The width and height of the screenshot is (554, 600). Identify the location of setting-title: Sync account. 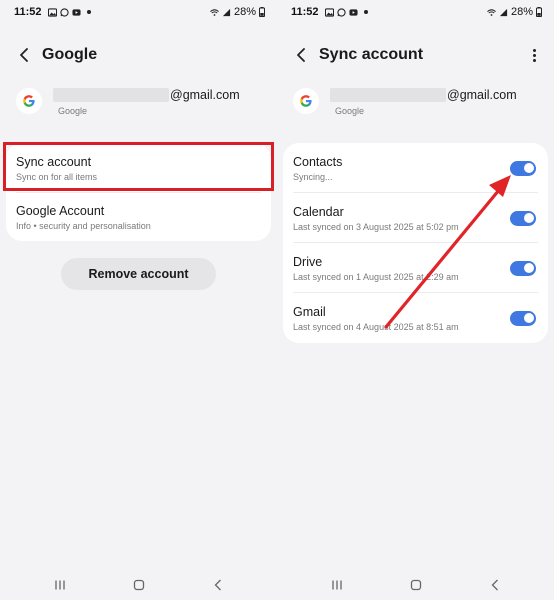
(54, 161).